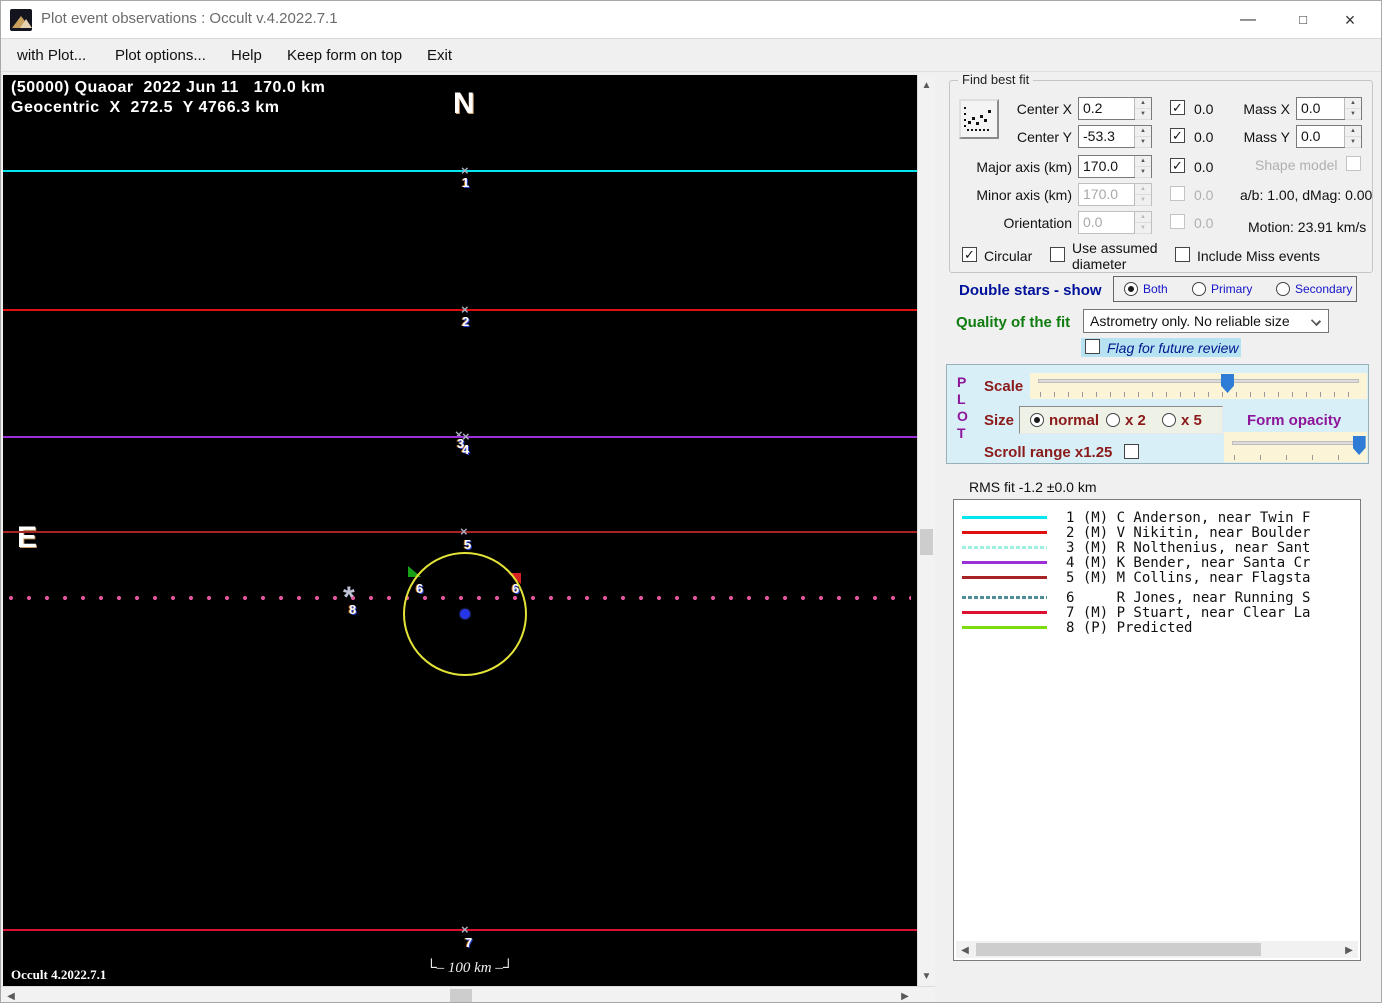 This screenshot has height=1003, width=1382. What do you see at coordinates (1129, 628) in the screenshot?
I see `legend-entry-text: 8 (P) Predicted` at bounding box center [1129, 628].